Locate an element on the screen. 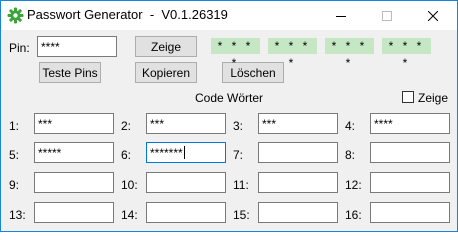 The width and height of the screenshot is (458, 240). maximize-icon is located at coordinates (387, 15).